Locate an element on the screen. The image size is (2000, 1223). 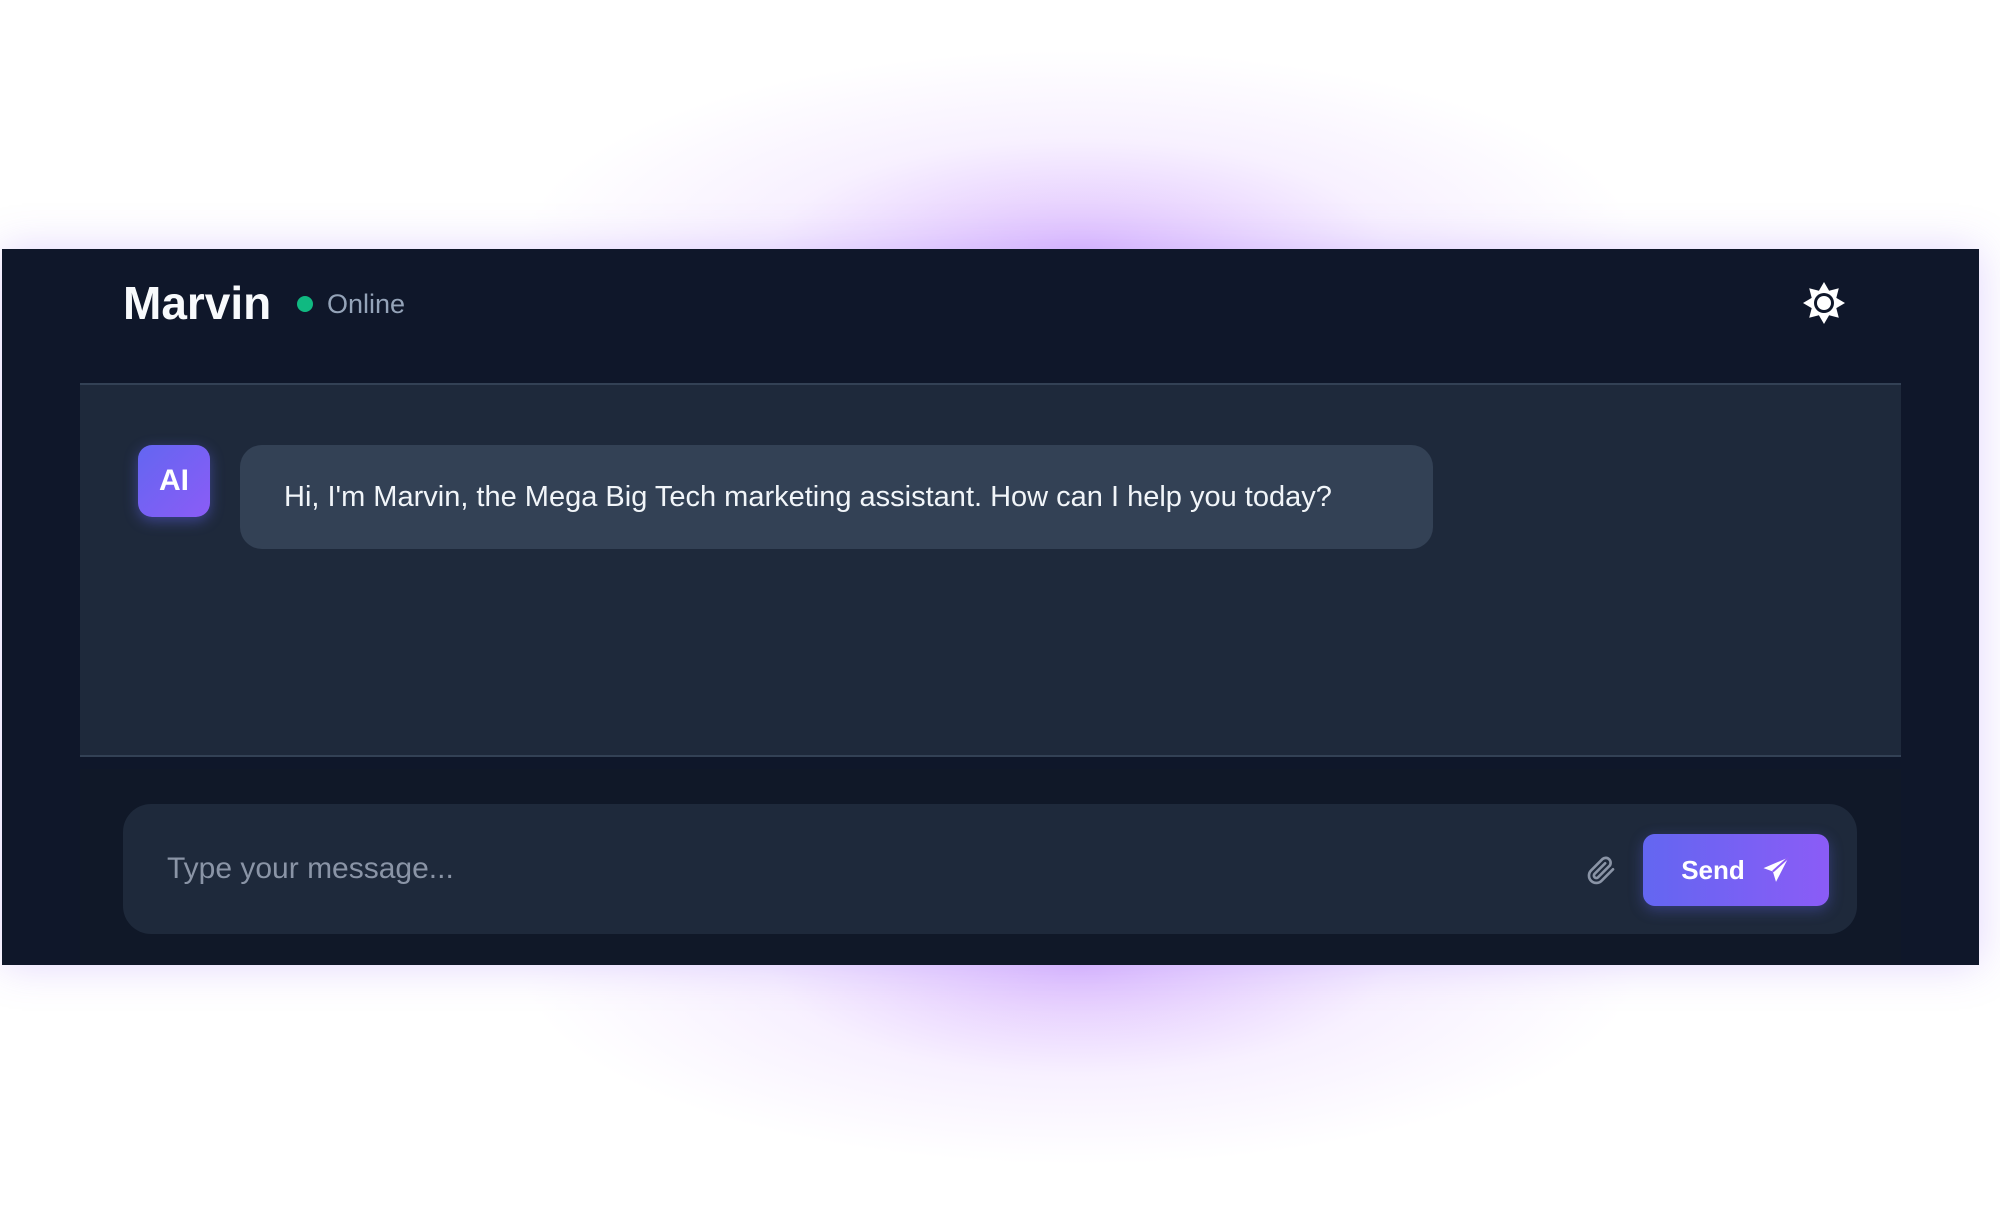
status-indicator: Online is located at coordinates (351, 304).